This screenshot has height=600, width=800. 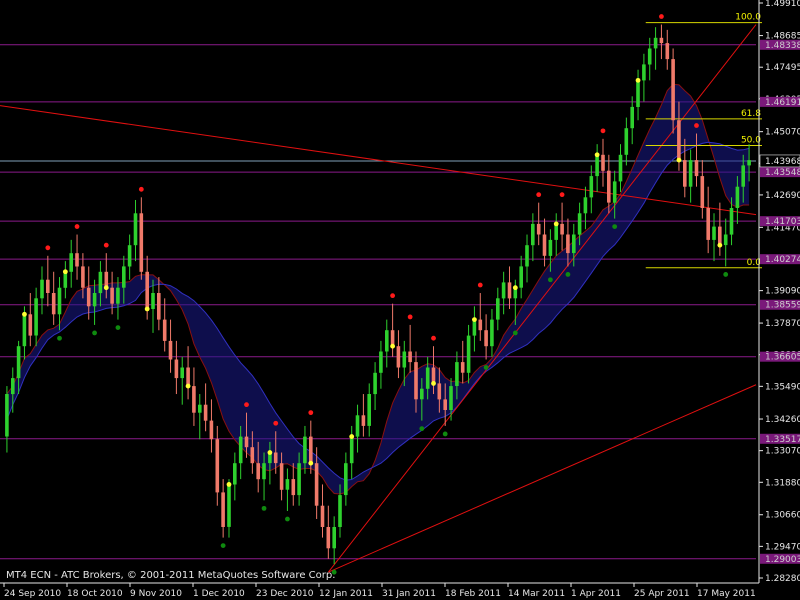 I want to click on x-tick-label: 9 Nov 2010, so click(x=156, y=594).